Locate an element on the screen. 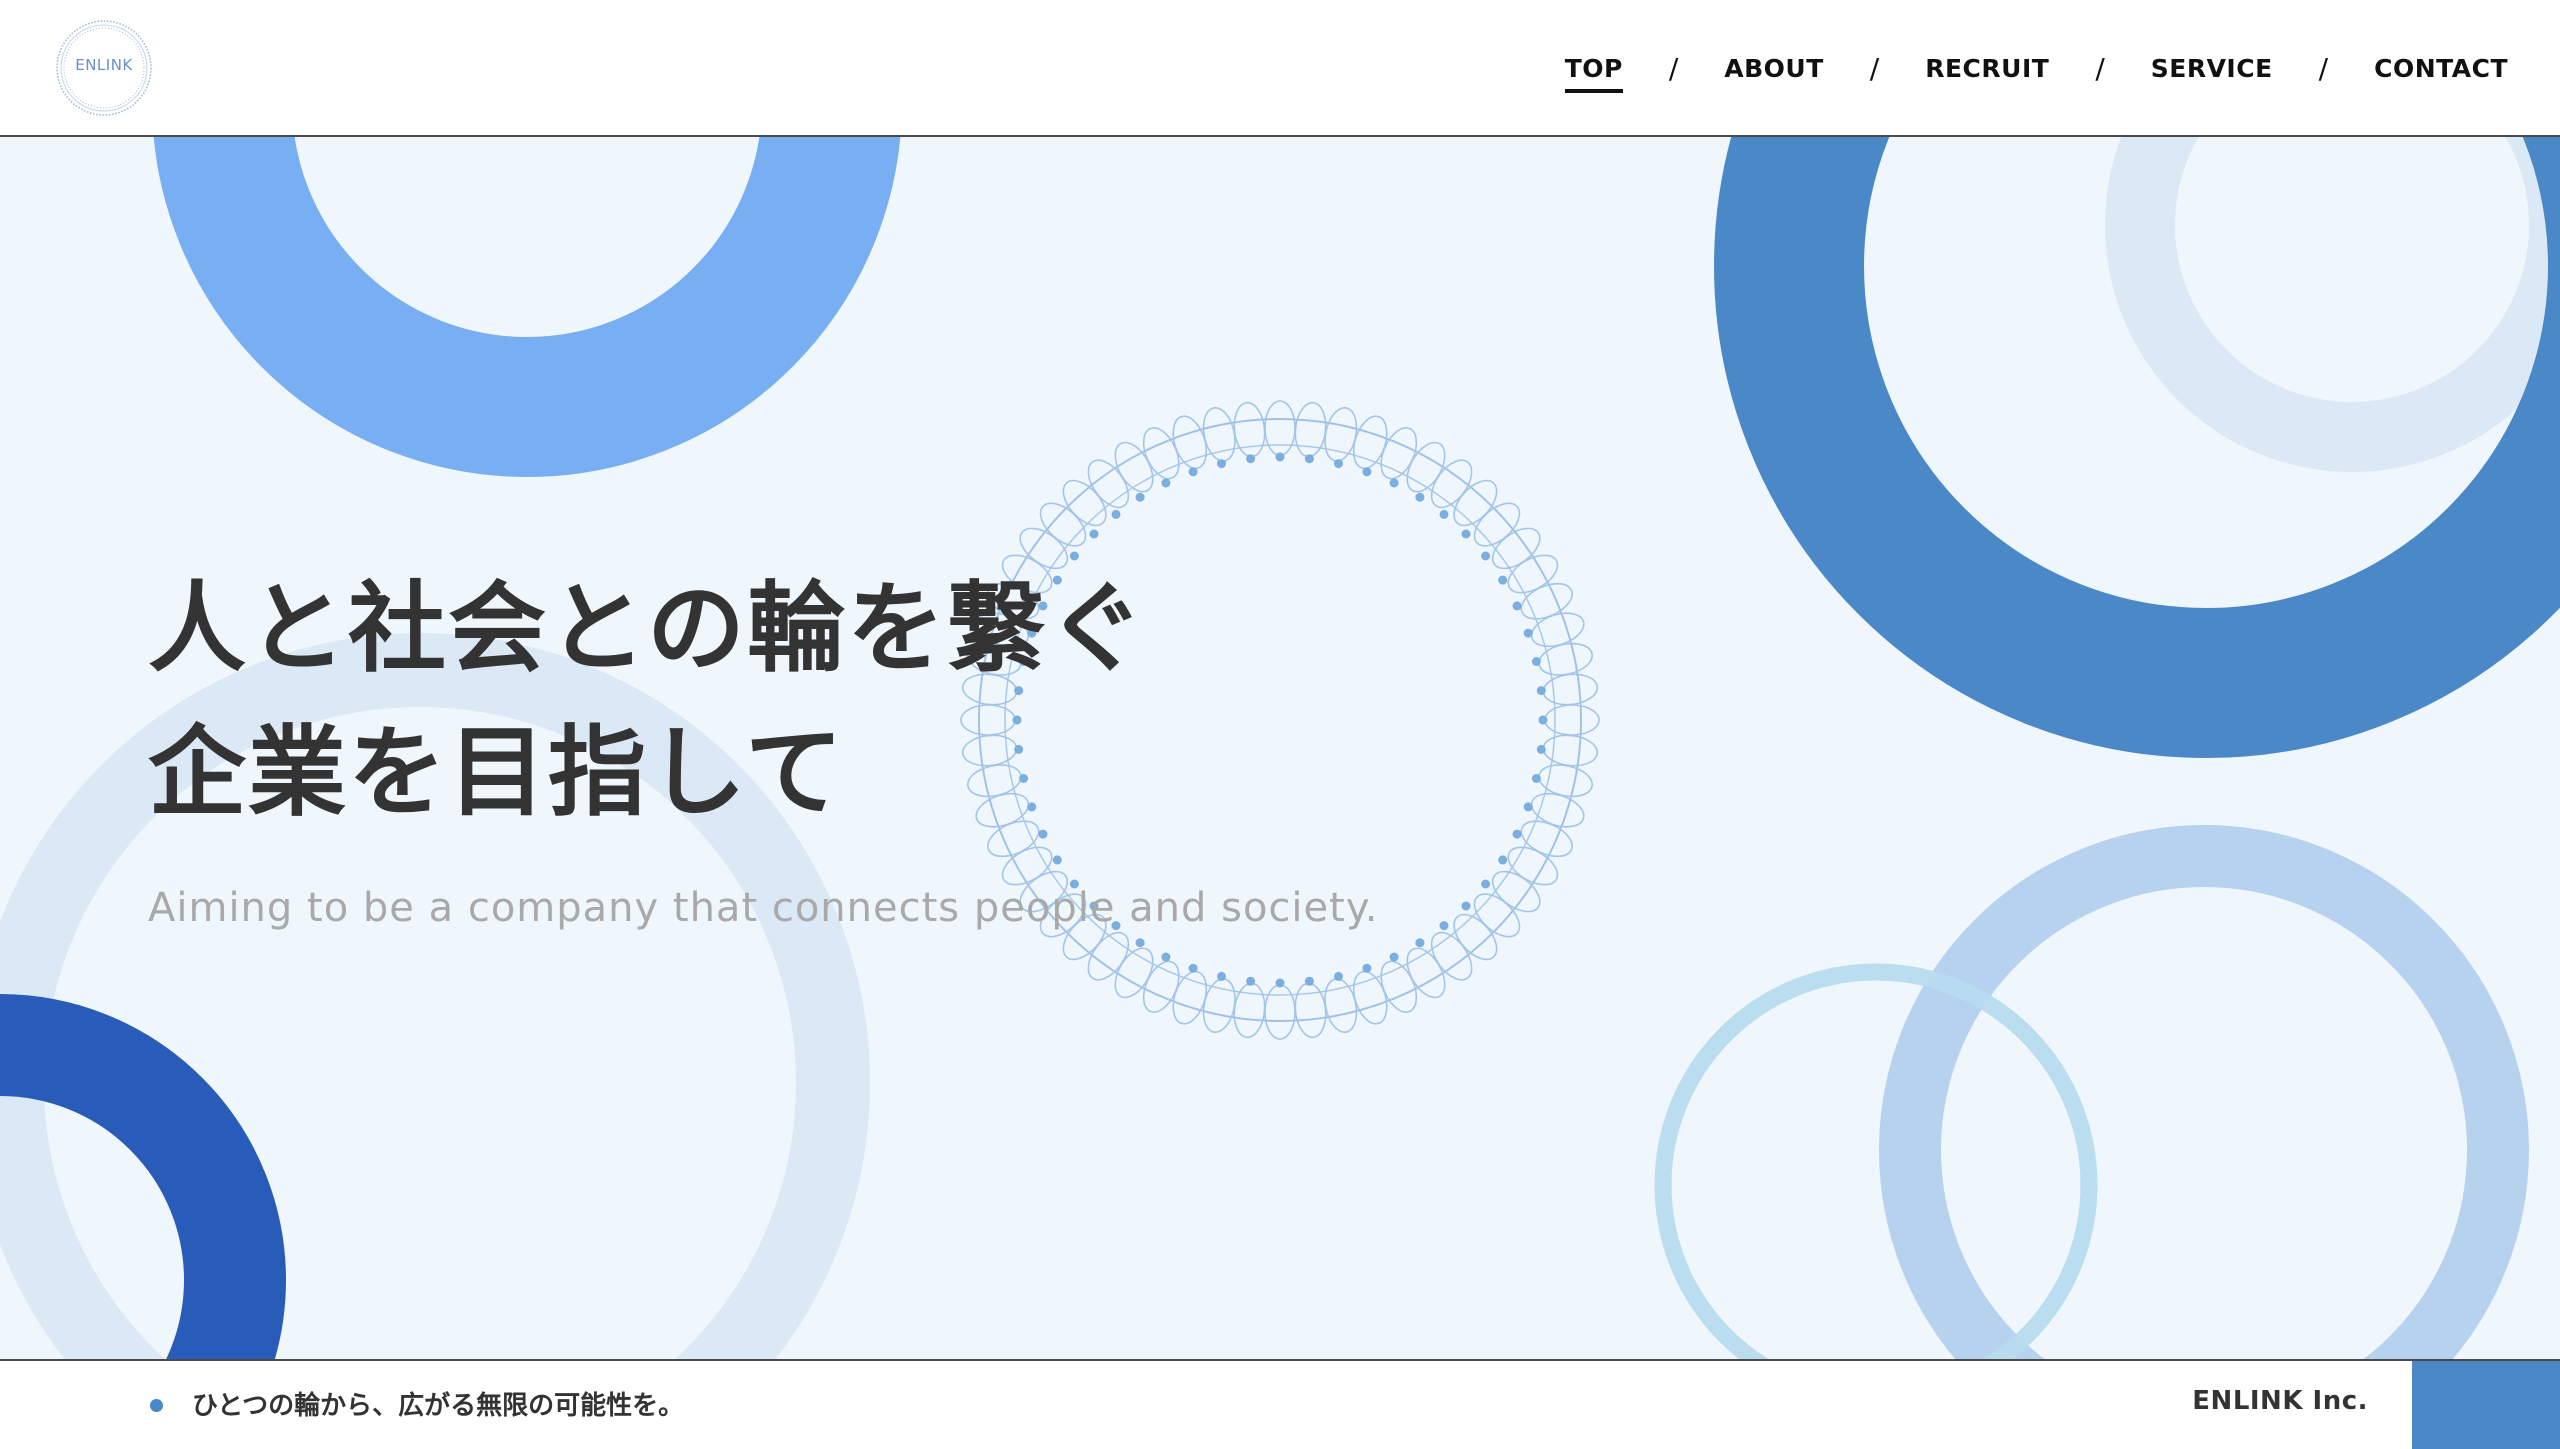 The height and width of the screenshot is (1449, 2560). nav-about: ABOUT is located at coordinates (1774, 68).